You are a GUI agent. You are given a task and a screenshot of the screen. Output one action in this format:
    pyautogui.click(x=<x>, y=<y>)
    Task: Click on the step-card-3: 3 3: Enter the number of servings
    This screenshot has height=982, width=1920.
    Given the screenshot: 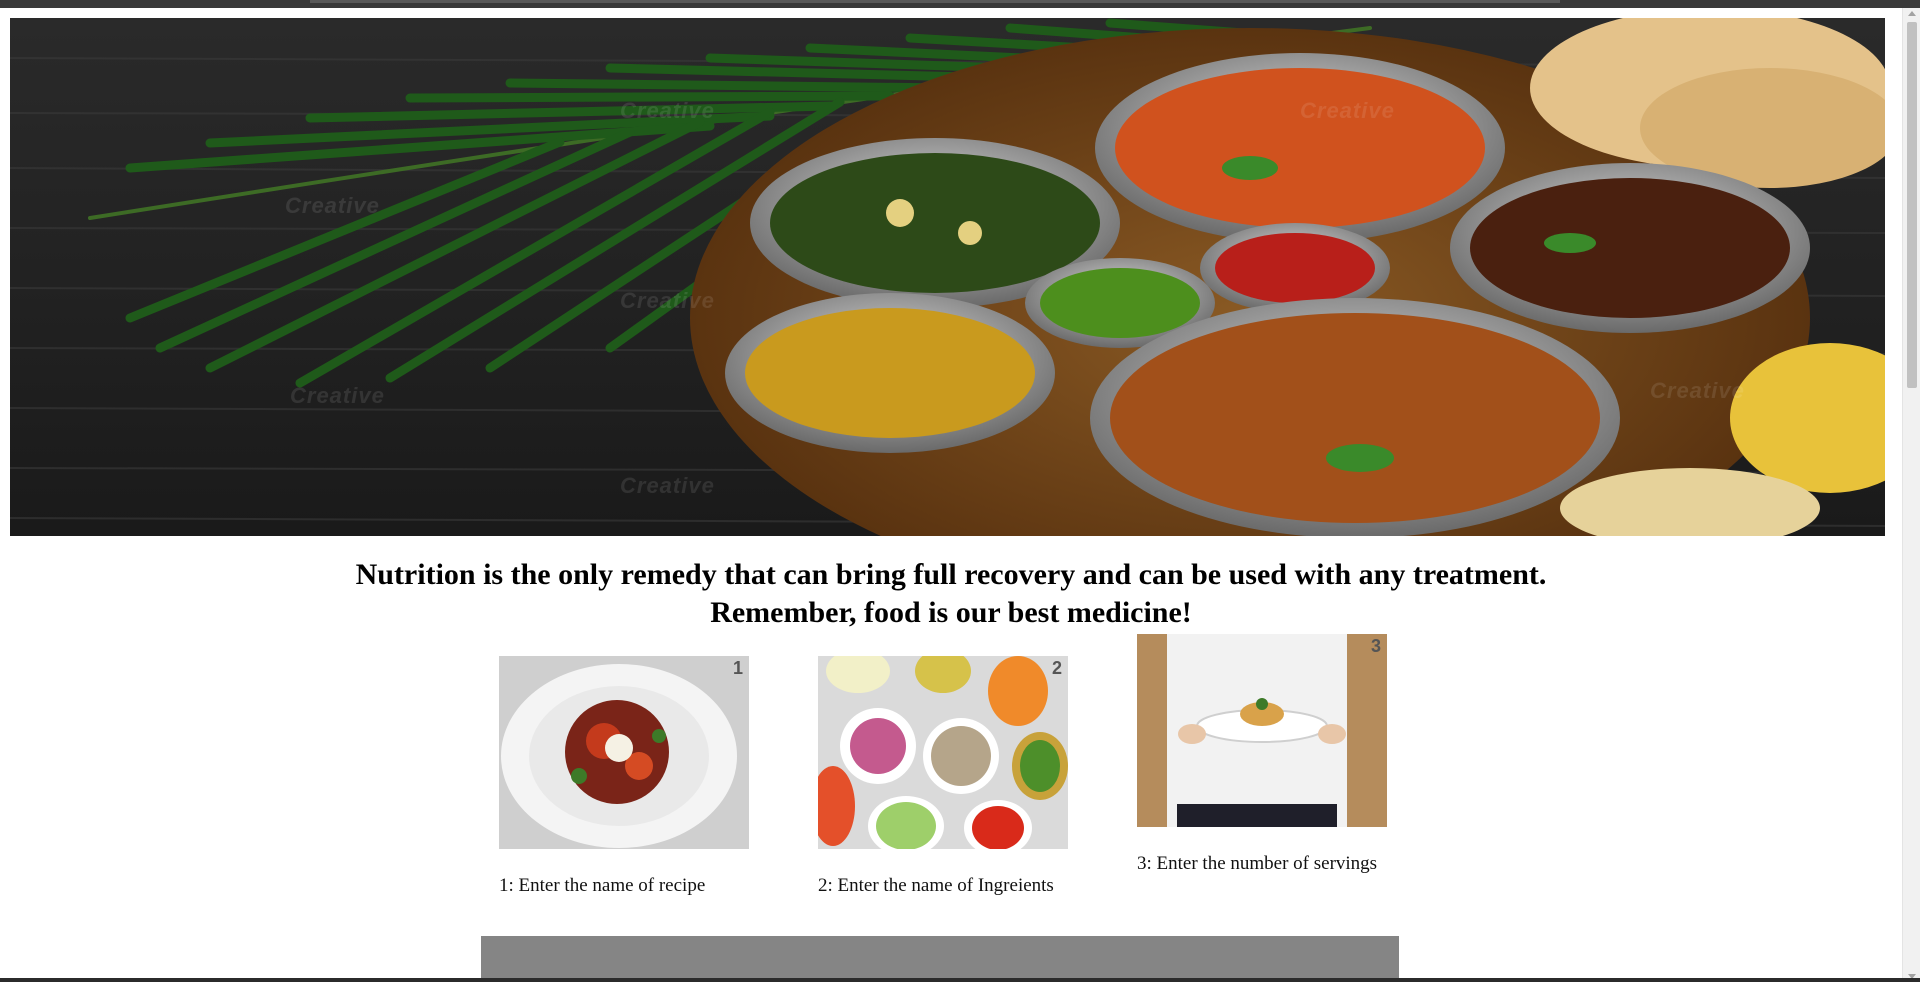 What is the action you would take?
    pyautogui.click(x=1267, y=754)
    